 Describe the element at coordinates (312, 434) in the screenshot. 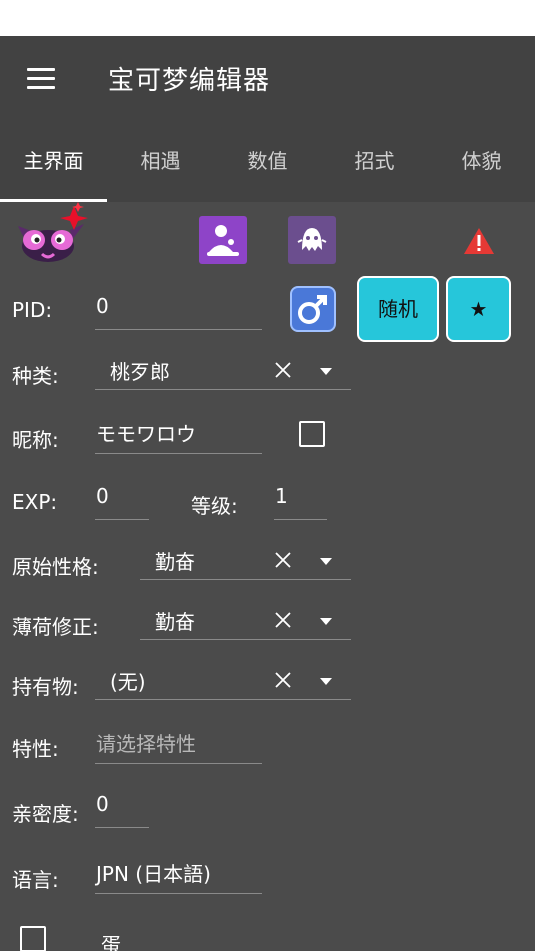

I see `nickname-checkbox` at that location.